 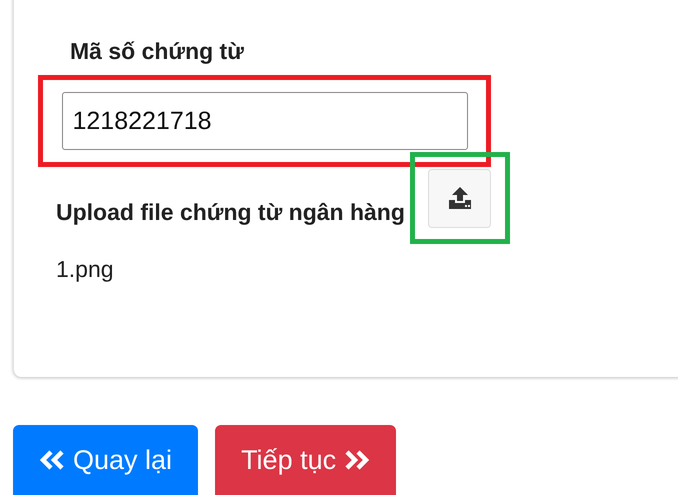 What do you see at coordinates (230, 212) in the screenshot?
I see `upload-label: Upload file chứng từ ngân hàng` at bounding box center [230, 212].